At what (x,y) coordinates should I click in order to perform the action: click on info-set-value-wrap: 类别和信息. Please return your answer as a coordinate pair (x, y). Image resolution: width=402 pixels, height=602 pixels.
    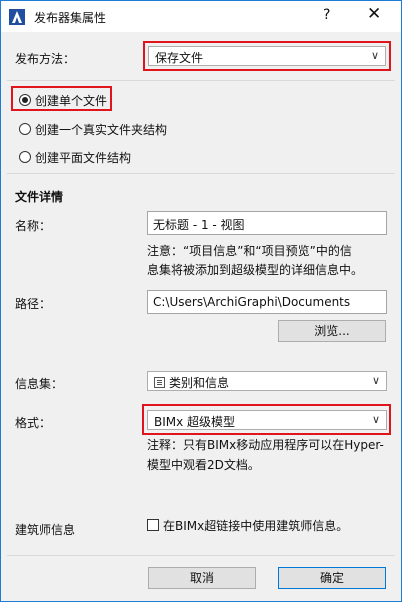
    Looking at the image, I should click on (191, 382).